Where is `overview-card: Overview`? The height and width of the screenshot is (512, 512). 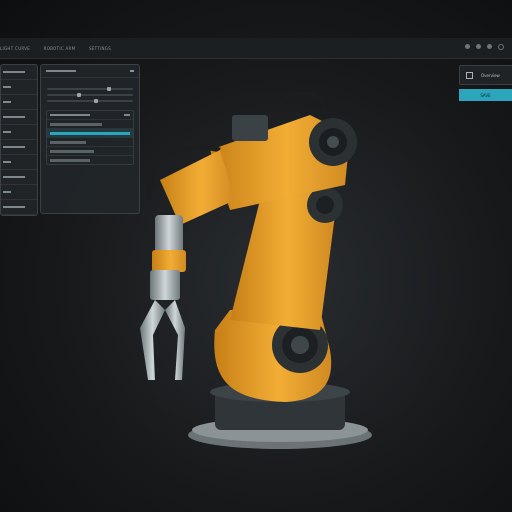 overview-card: Overview is located at coordinates (485, 75).